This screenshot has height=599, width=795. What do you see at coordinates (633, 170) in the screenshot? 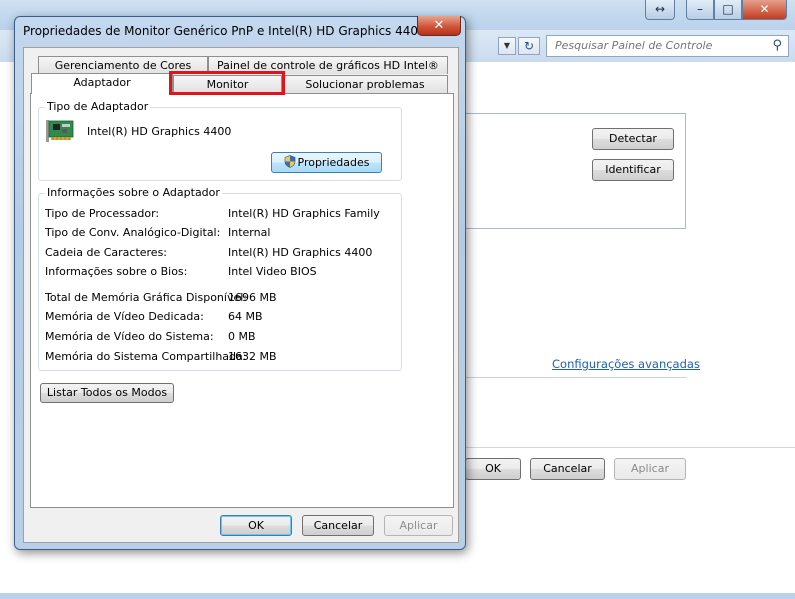
I see `identify-button: Identificar` at bounding box center [633, 170].